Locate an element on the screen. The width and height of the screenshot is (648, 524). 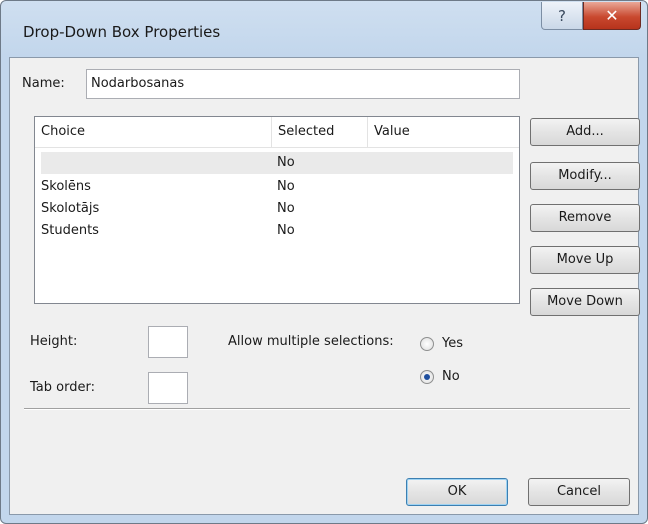
choice-cell: Skolotājs is located at coordinates (70, 208).